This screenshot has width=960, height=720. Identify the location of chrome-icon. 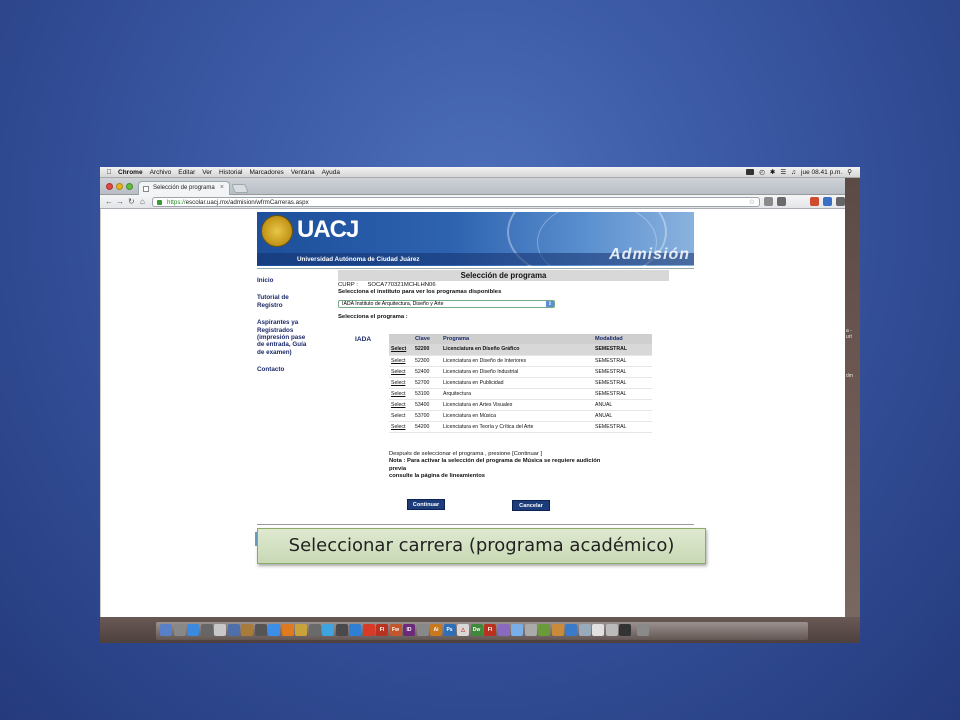
(368, 630).